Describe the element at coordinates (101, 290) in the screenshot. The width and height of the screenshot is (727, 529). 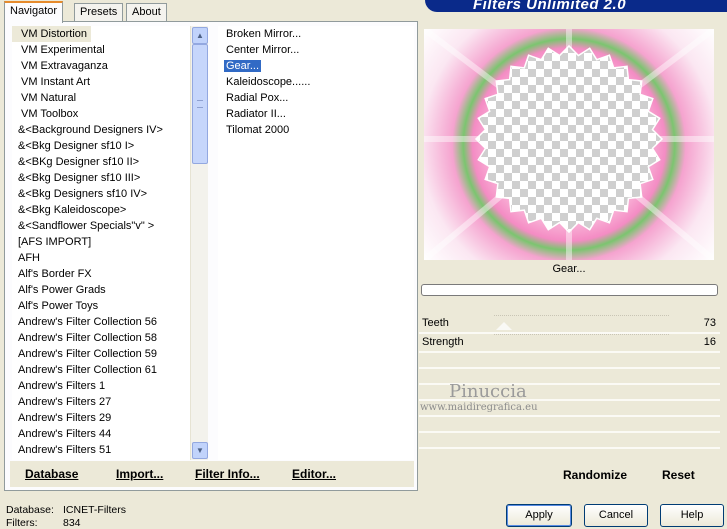
I see `category-item: Alf's Power Grads` at that location.